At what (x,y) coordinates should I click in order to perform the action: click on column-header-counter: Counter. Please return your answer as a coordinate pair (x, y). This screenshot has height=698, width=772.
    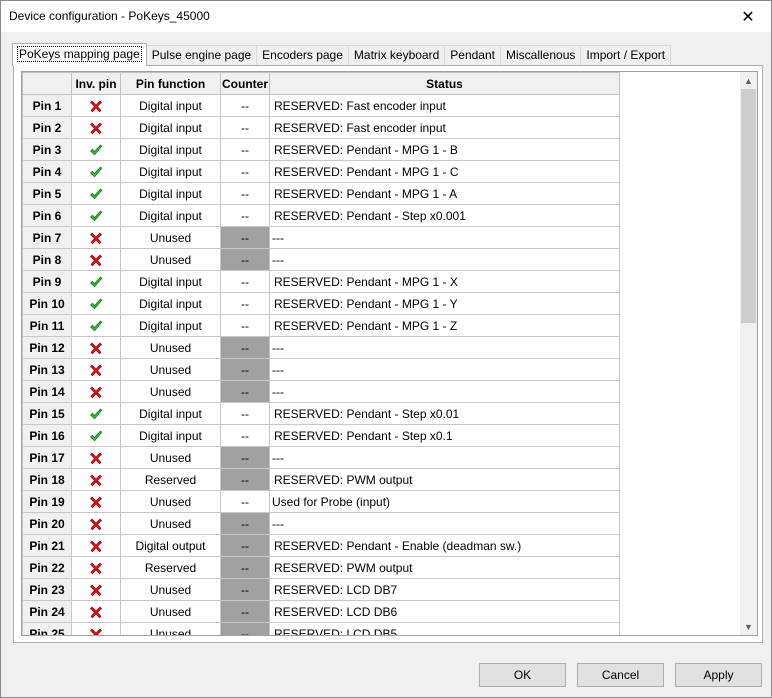
    Looking at the image, I should click on (245, 83).